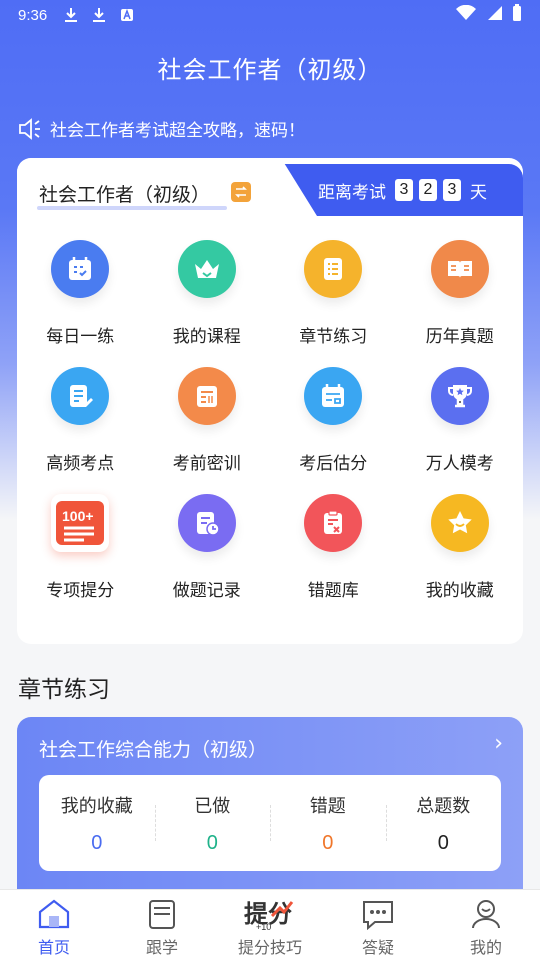 This screenshot has height=961, width=540. What do you see at coordinates (459, 523) in the screenshot?
I see `star-icon` at bounding box center [459, 523].